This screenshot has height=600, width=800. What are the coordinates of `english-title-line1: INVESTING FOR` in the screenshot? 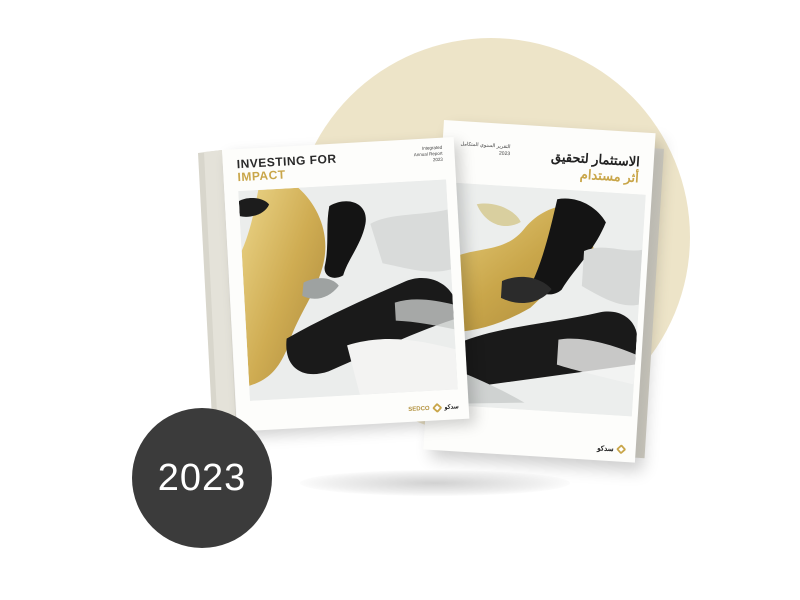 It's located at (286, 161).